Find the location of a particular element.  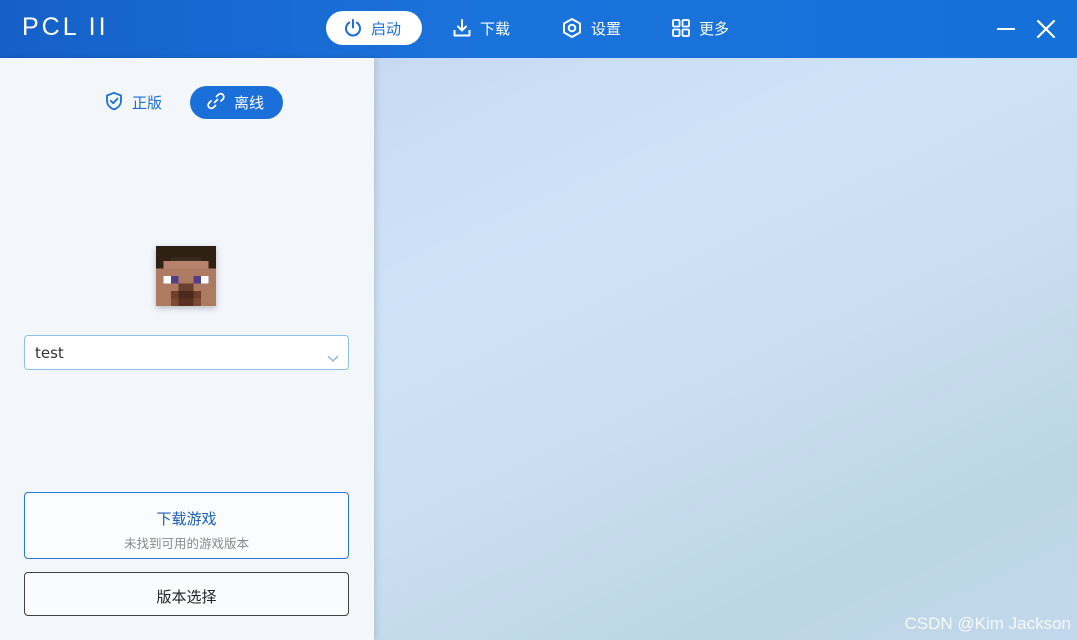

nav-more-label: 更多 is located at coordinates (714, 28).